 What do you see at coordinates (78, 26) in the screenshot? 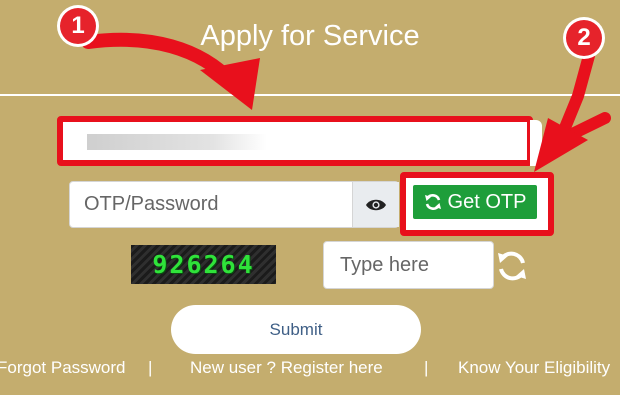
I see `annotation-badge-1: 1` at bounding box center [78, 26].